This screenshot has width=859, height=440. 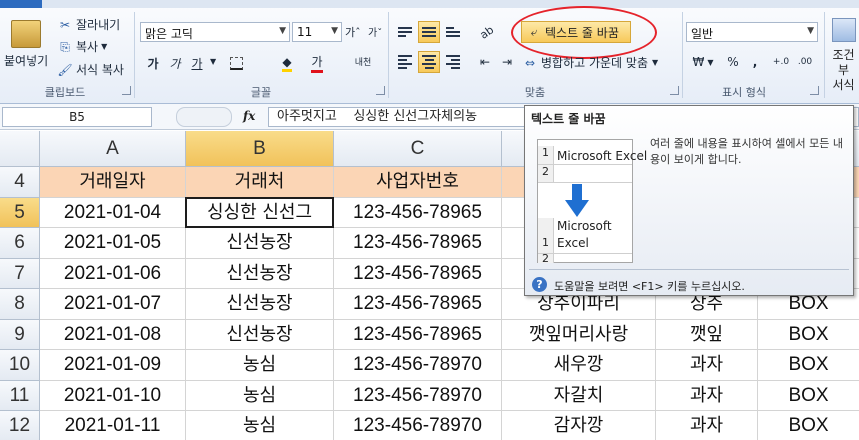 I want to click on cell-f9: BOX, so click(x=808, y=335).